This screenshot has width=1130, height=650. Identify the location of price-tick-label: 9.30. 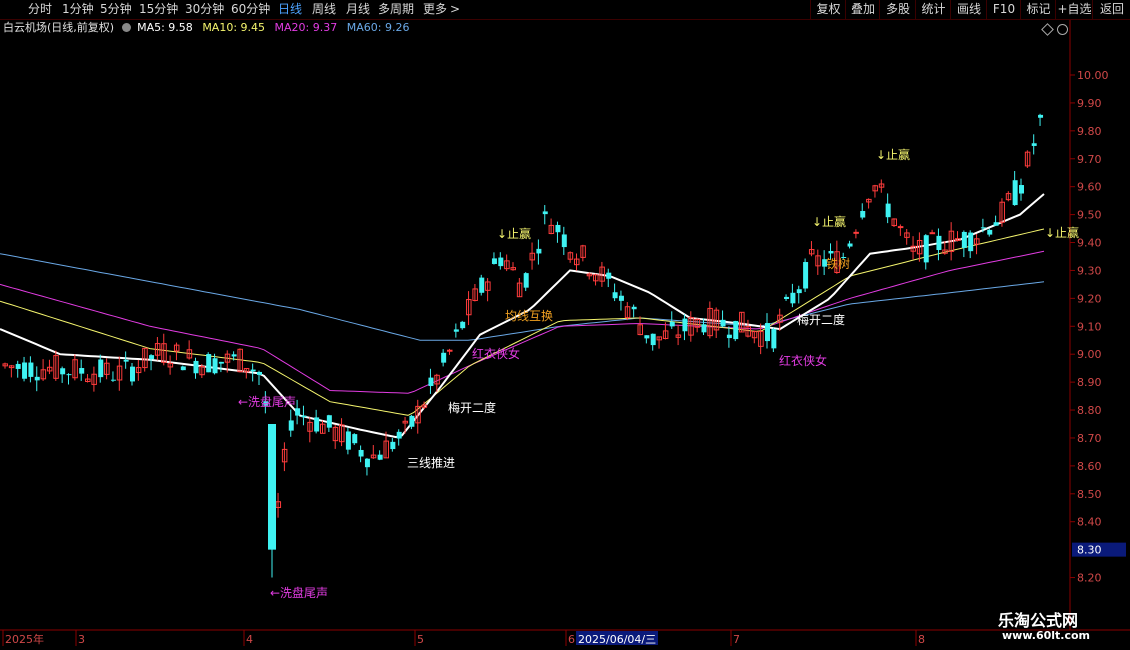
(1089, 270).